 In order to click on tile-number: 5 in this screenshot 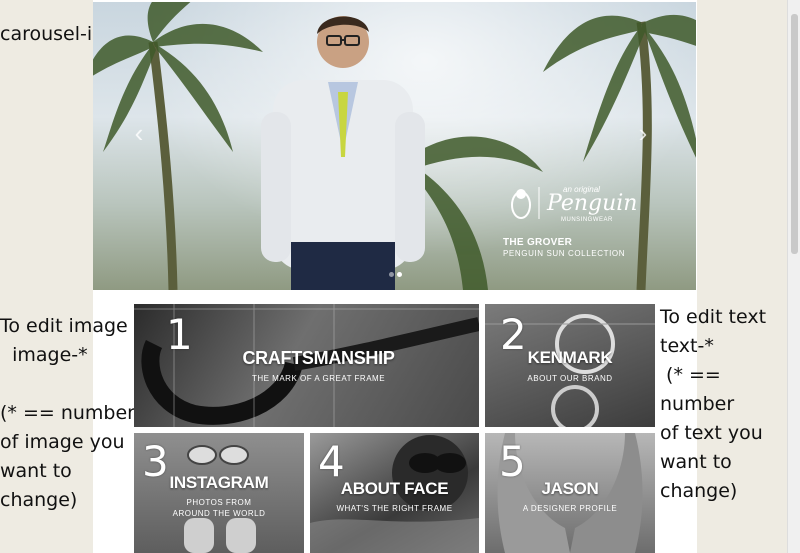, I will do `click(512, 461)`.